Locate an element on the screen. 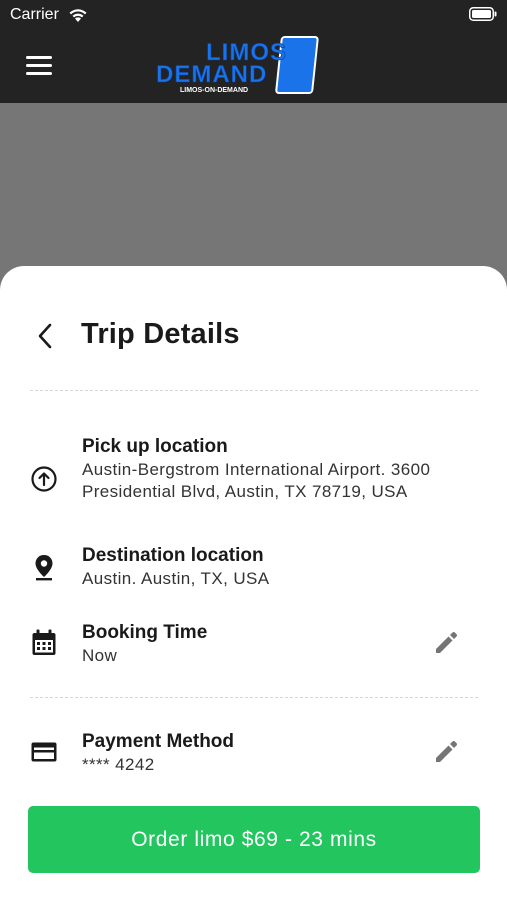  logo-tagline: LIMOS-ON-DEMAND is located at coordinates (214, 90).